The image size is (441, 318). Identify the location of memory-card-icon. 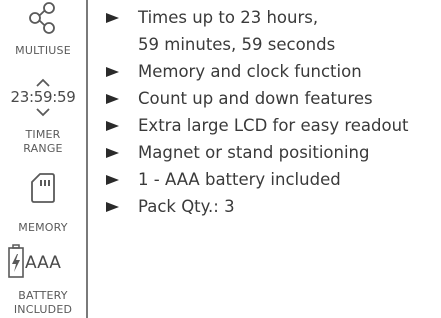
(43, 188).